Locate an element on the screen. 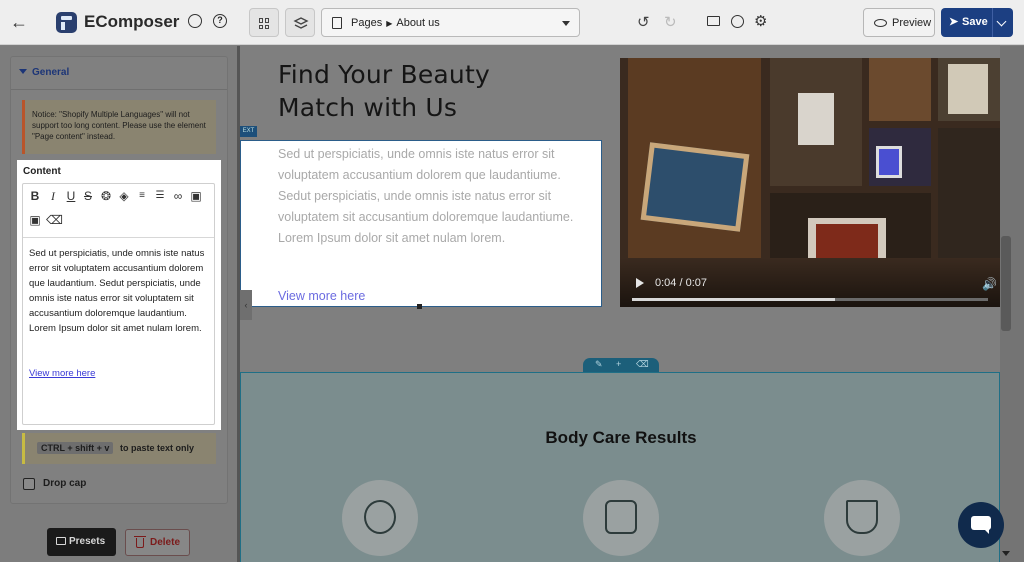 This screenshot has width=1024, height=562. send-icon: ➤ is located at coordinates (954, 22).